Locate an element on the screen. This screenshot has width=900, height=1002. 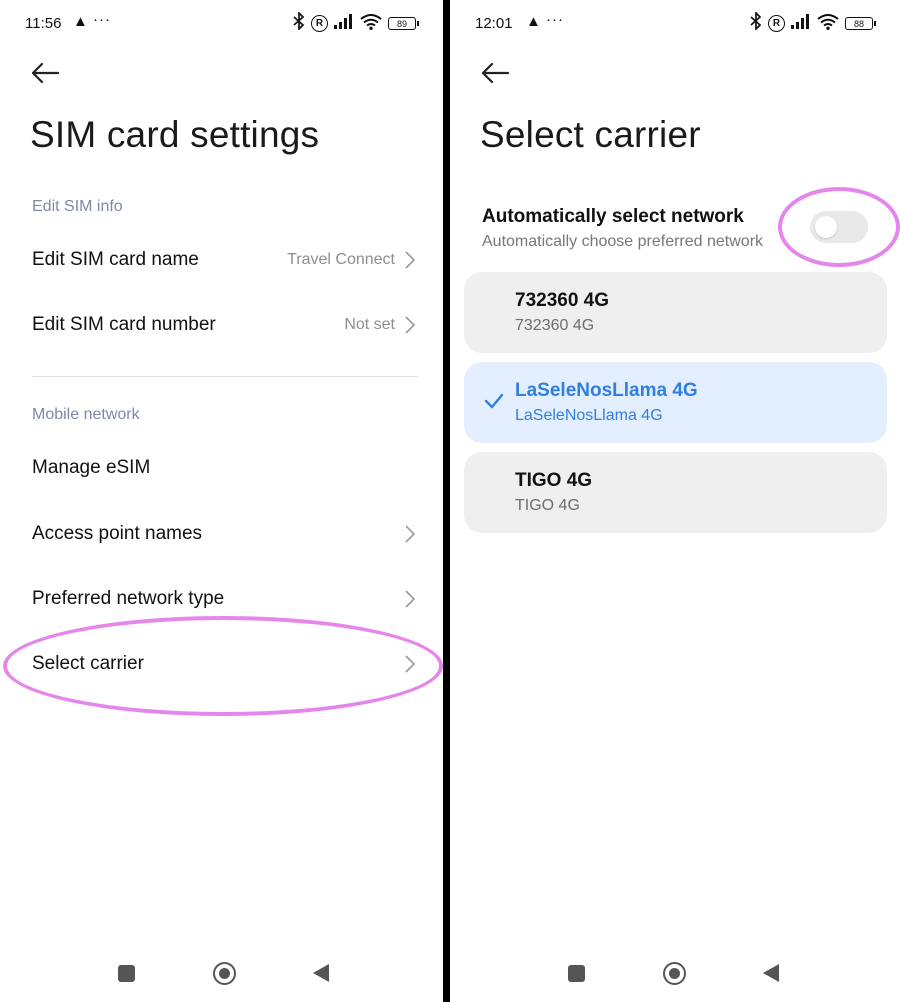
carrier-option-selected: LaSeleNosLlama 4G LaSeleNosLlama 4G is located at coordinates (675, 402).